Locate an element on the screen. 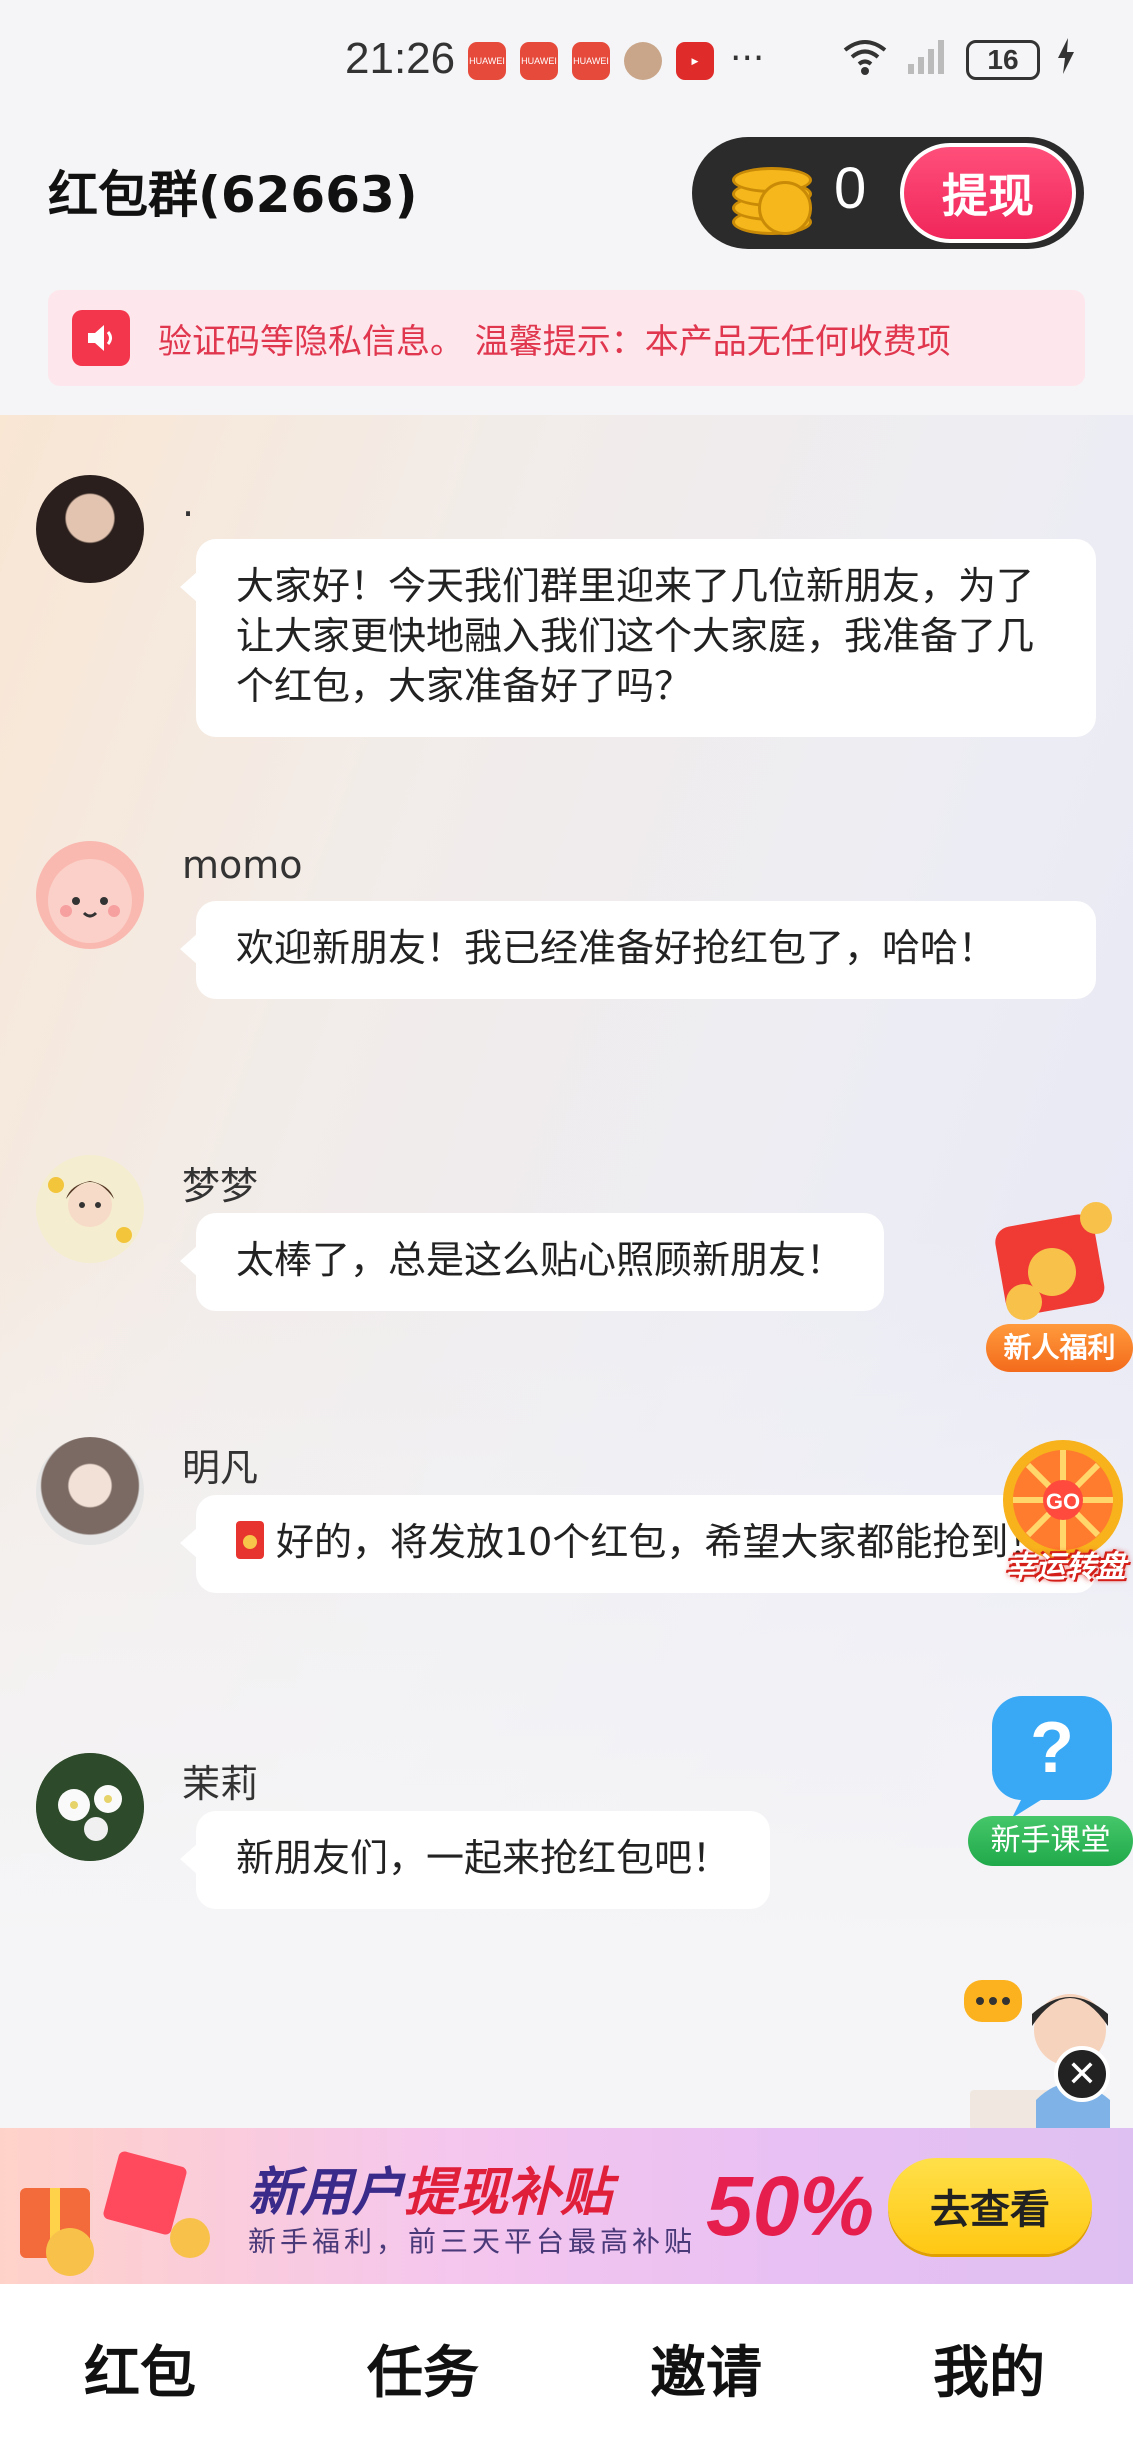 Image resolution: width=1133 pixels, height=2453 pixels. banner-percent: 50% is located at coordinates (790, 2206).